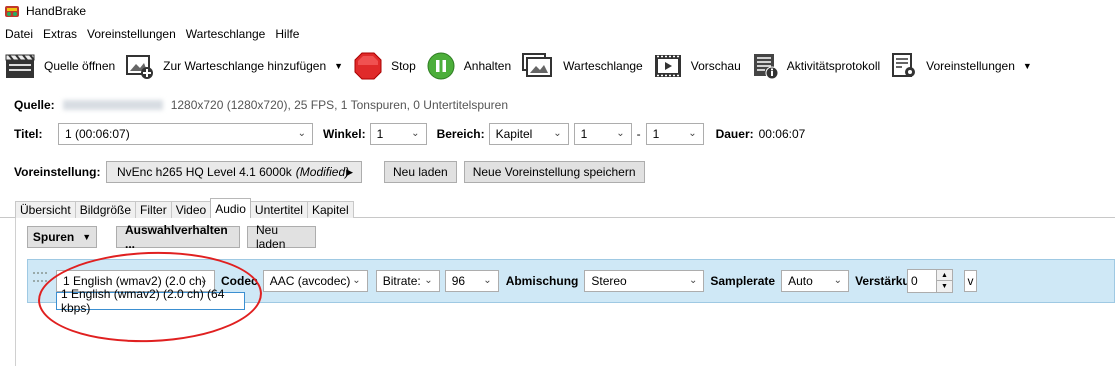 Image resolution: width=1115 pixels, height=366 pixels. Describe the element at coordinates (441, 66) in the screenshot. I see `pause-icon` at that location.